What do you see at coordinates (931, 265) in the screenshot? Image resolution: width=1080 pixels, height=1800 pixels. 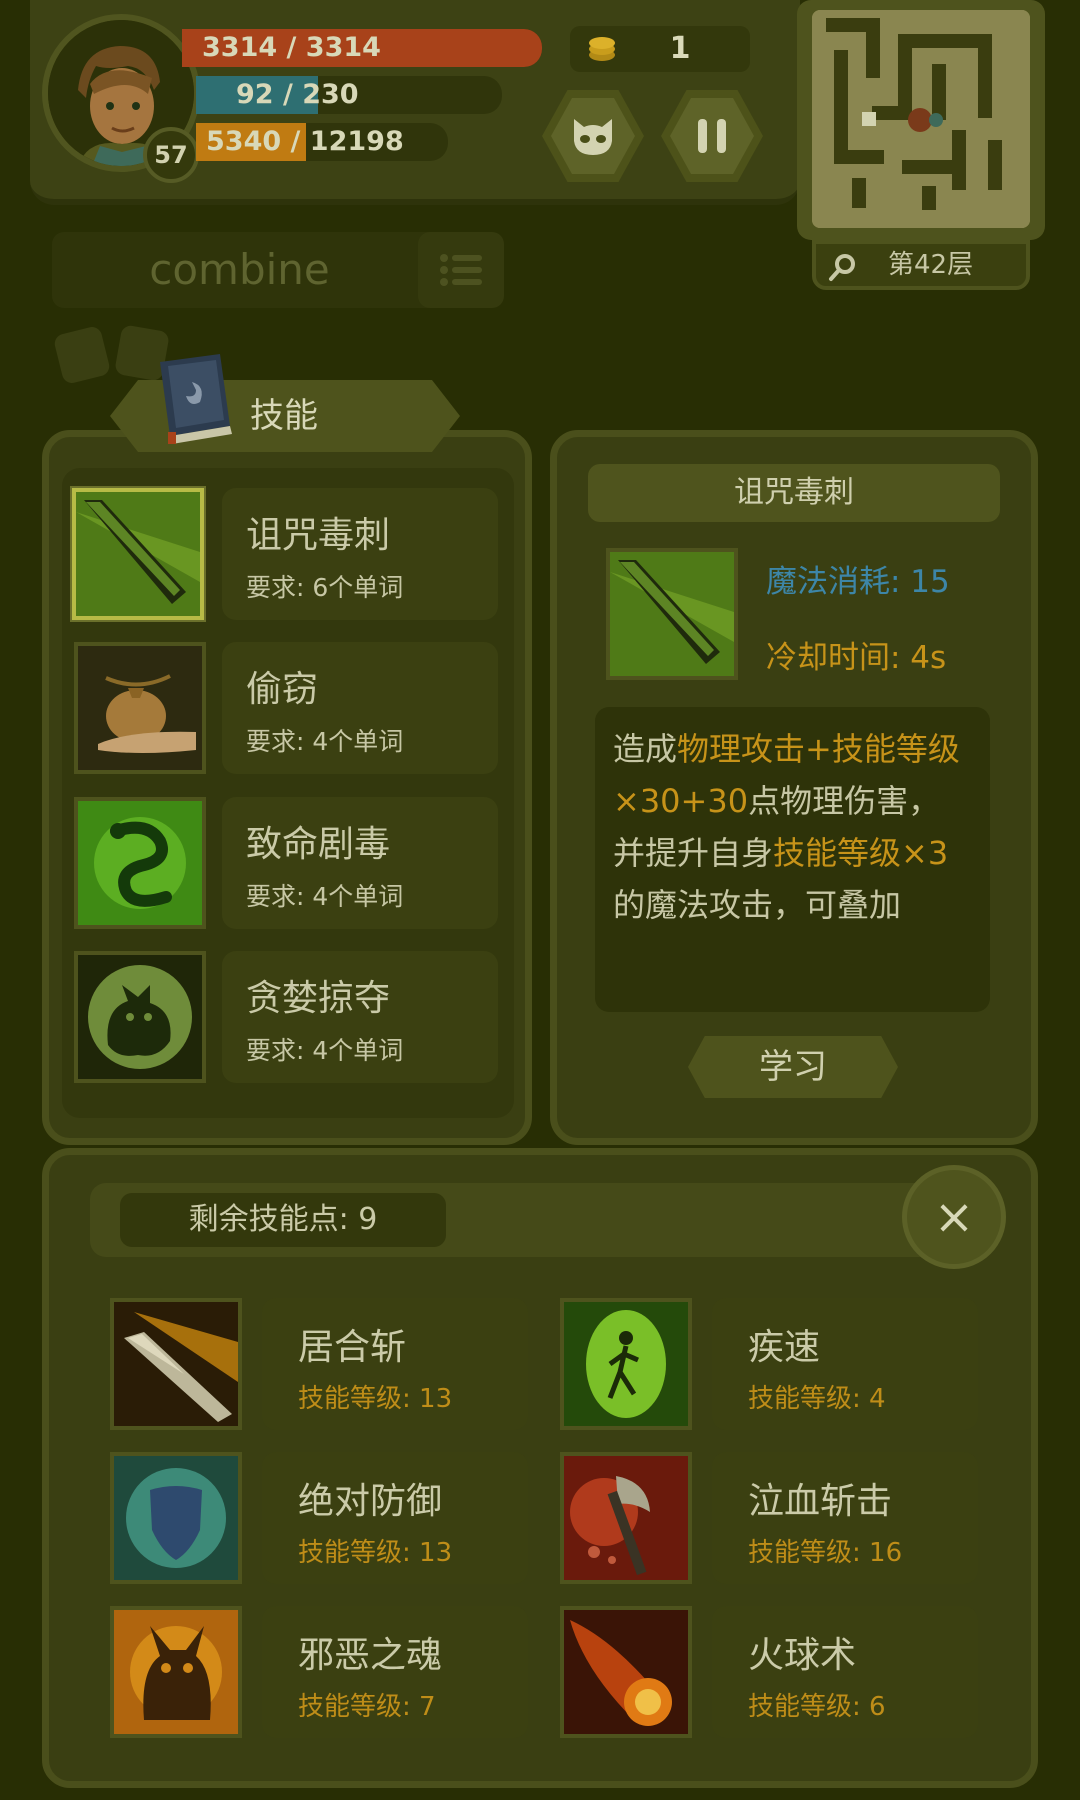 I see `floor-label: 第42层` at bounding box center [931, 265].